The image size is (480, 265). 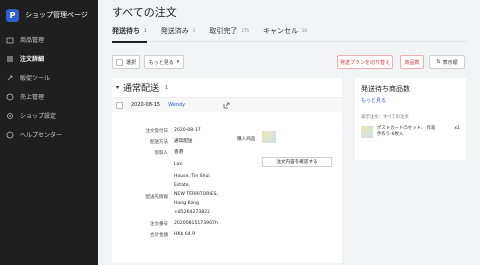 I want to click on tab-shipped: 発送済み 1, so click(x=178, y=34).